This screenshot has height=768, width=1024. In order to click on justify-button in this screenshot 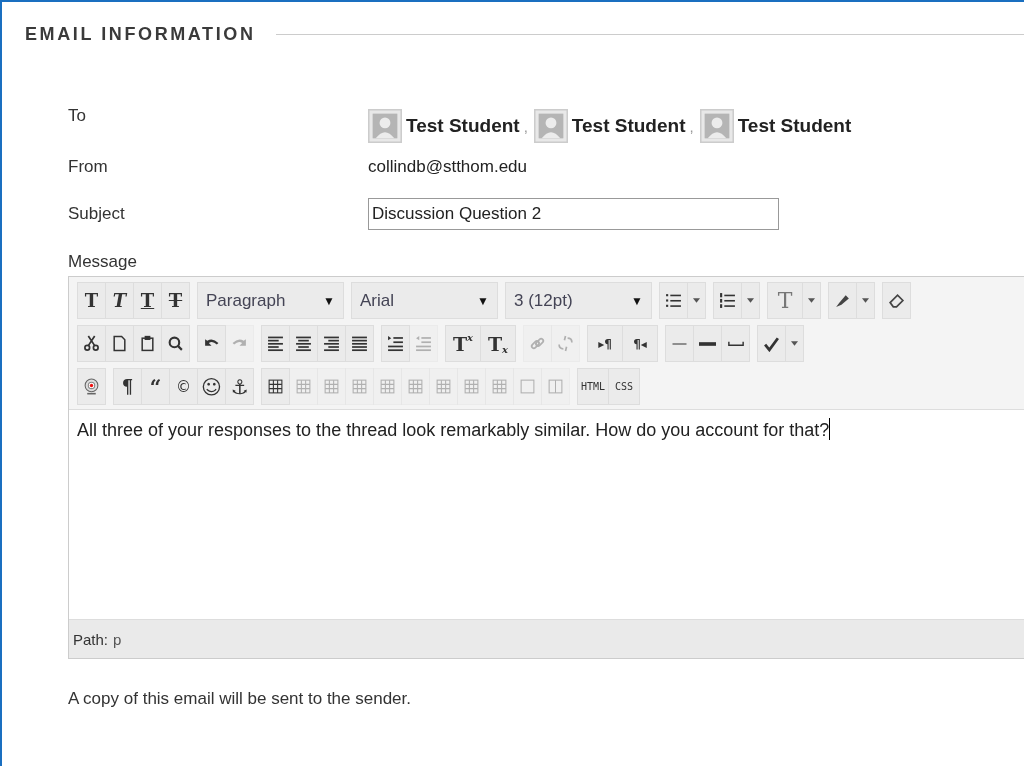, I will do `click(359, 343)`.